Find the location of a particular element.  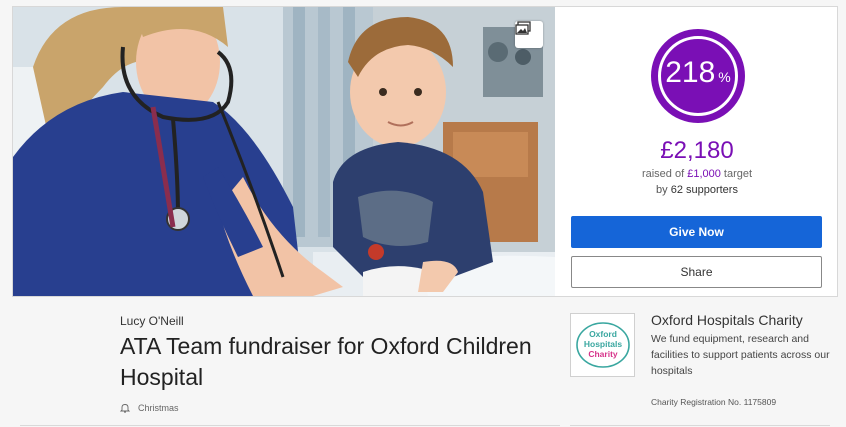

amount-raised: £2,180 is located at coordinates (697, 150).